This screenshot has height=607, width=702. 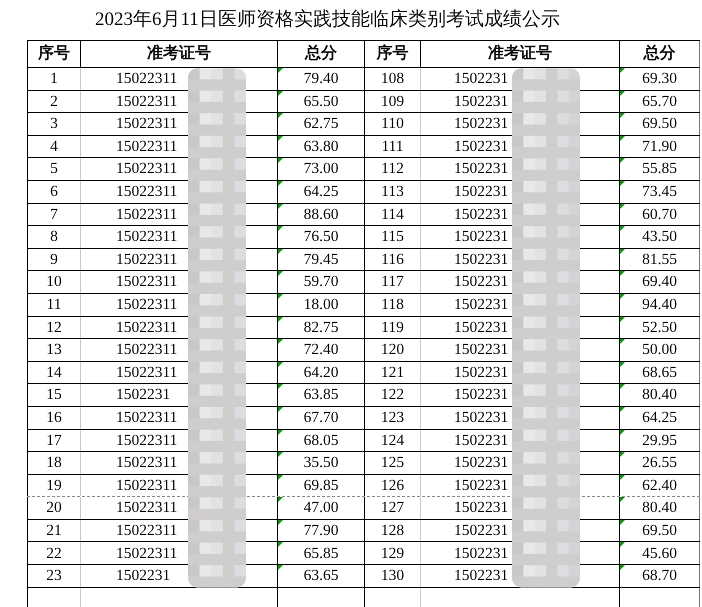 What do you see at coordinates (321, 192) in the screenshot?
I see `score: 64.25` at bounding box center [321, 192].